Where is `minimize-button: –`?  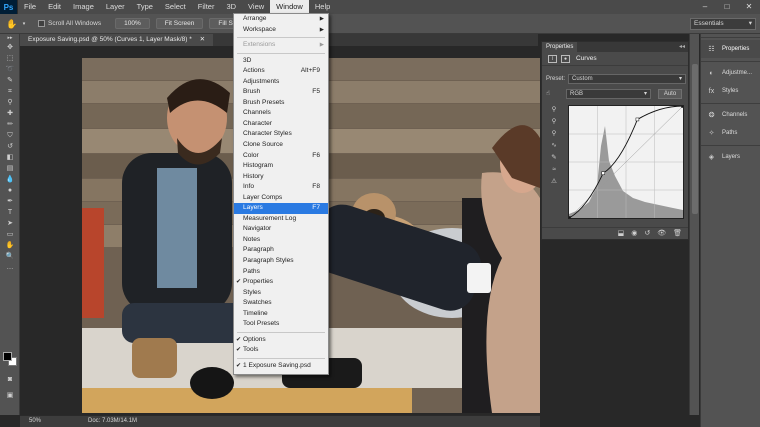
minimize-button: – is located at coordinates (705, 7).